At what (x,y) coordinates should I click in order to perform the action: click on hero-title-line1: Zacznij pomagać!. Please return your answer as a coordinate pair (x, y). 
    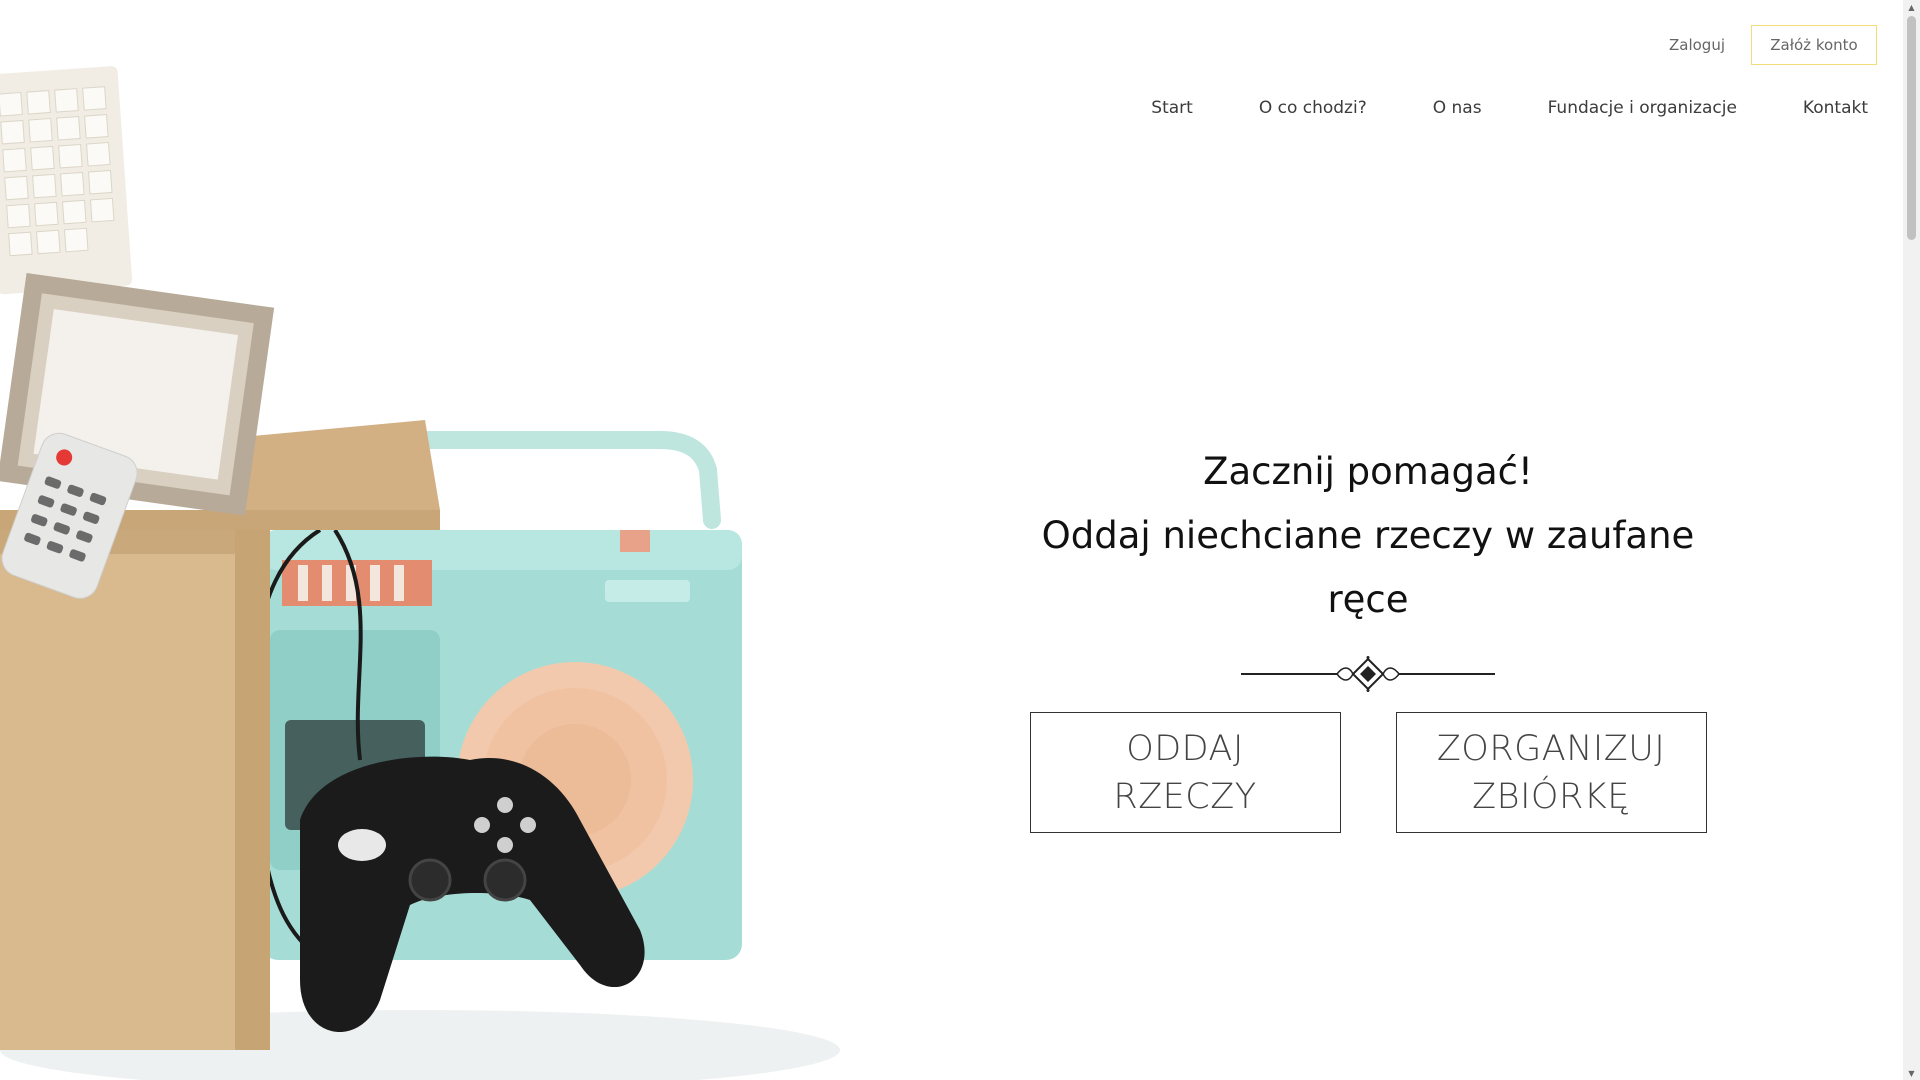
    Looking at the image, I should click on (1368, 471).